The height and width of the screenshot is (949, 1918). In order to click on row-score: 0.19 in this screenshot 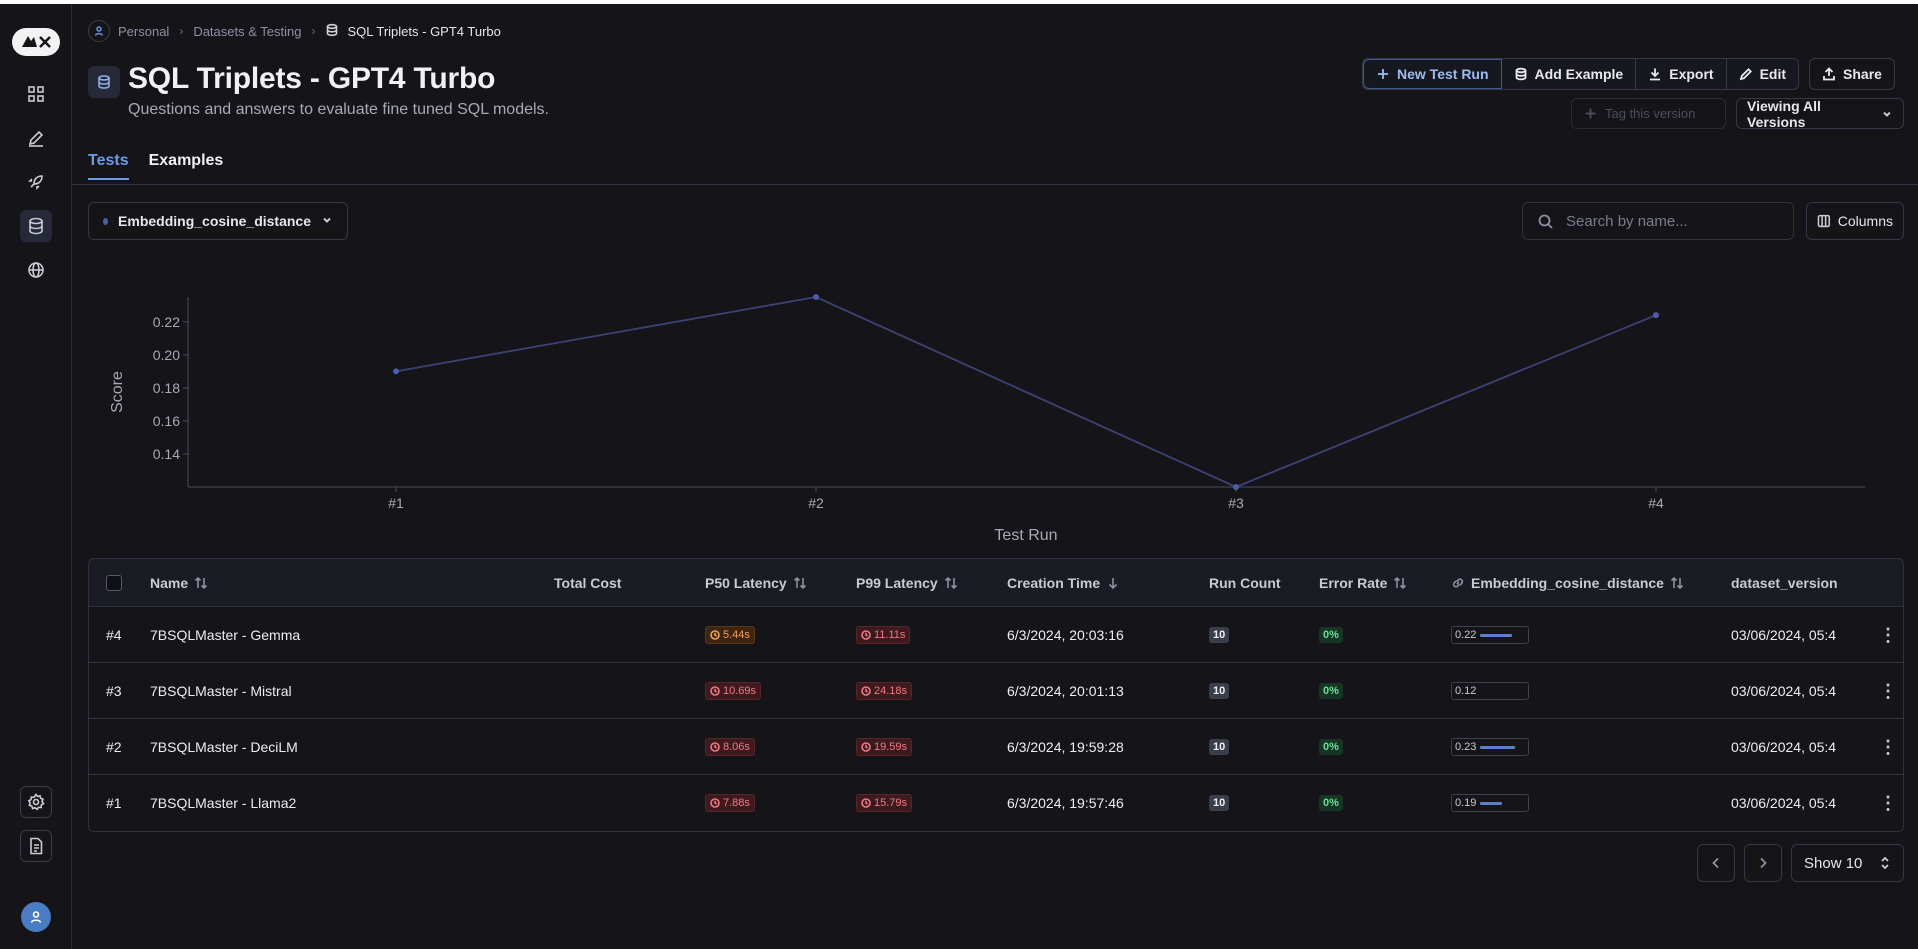, I will do `click(1490, 803)`.